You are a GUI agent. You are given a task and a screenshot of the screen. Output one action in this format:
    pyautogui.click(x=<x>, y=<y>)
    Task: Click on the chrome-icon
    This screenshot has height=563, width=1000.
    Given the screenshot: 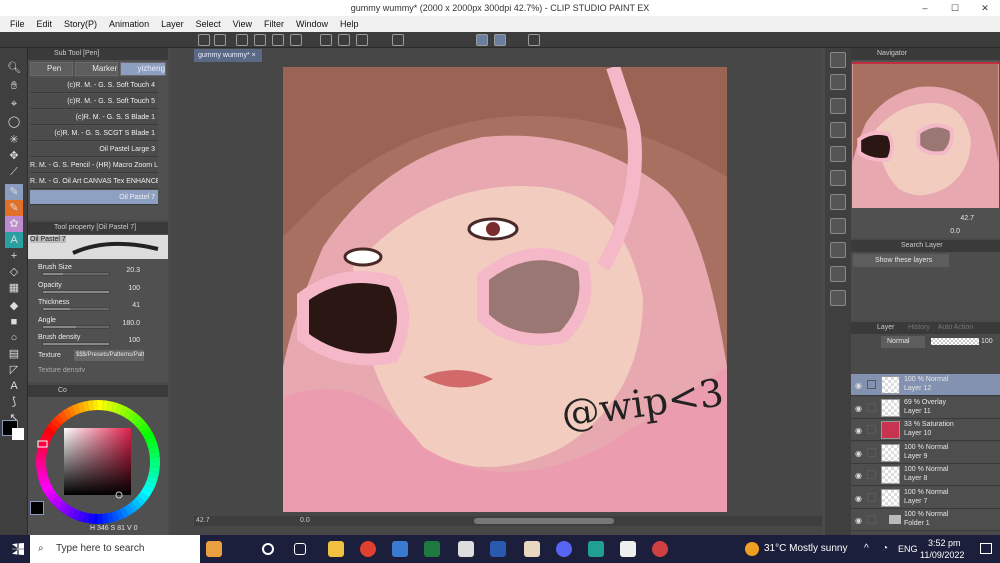 What is the action you would take?
    pyautogui.click(x=368, y=549)
    